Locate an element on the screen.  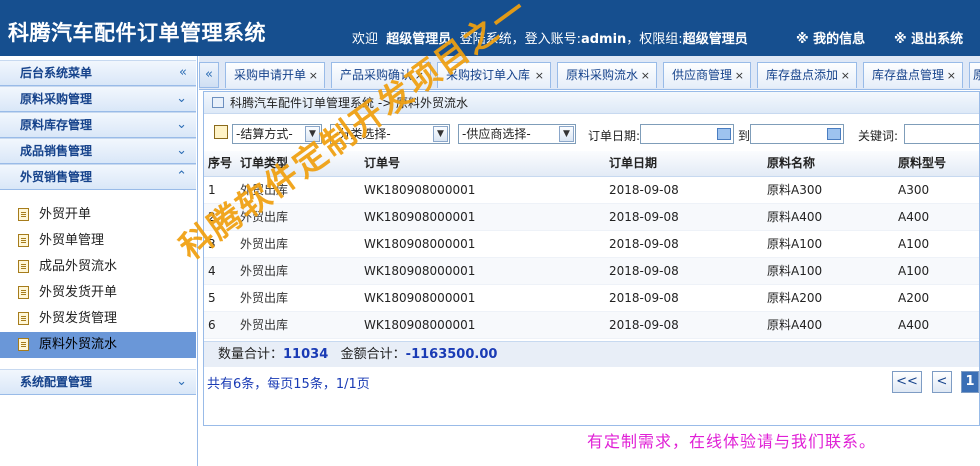
sidebar-item-shipping-manage: 外贸发货管理 is located at coordinates (98, 319).